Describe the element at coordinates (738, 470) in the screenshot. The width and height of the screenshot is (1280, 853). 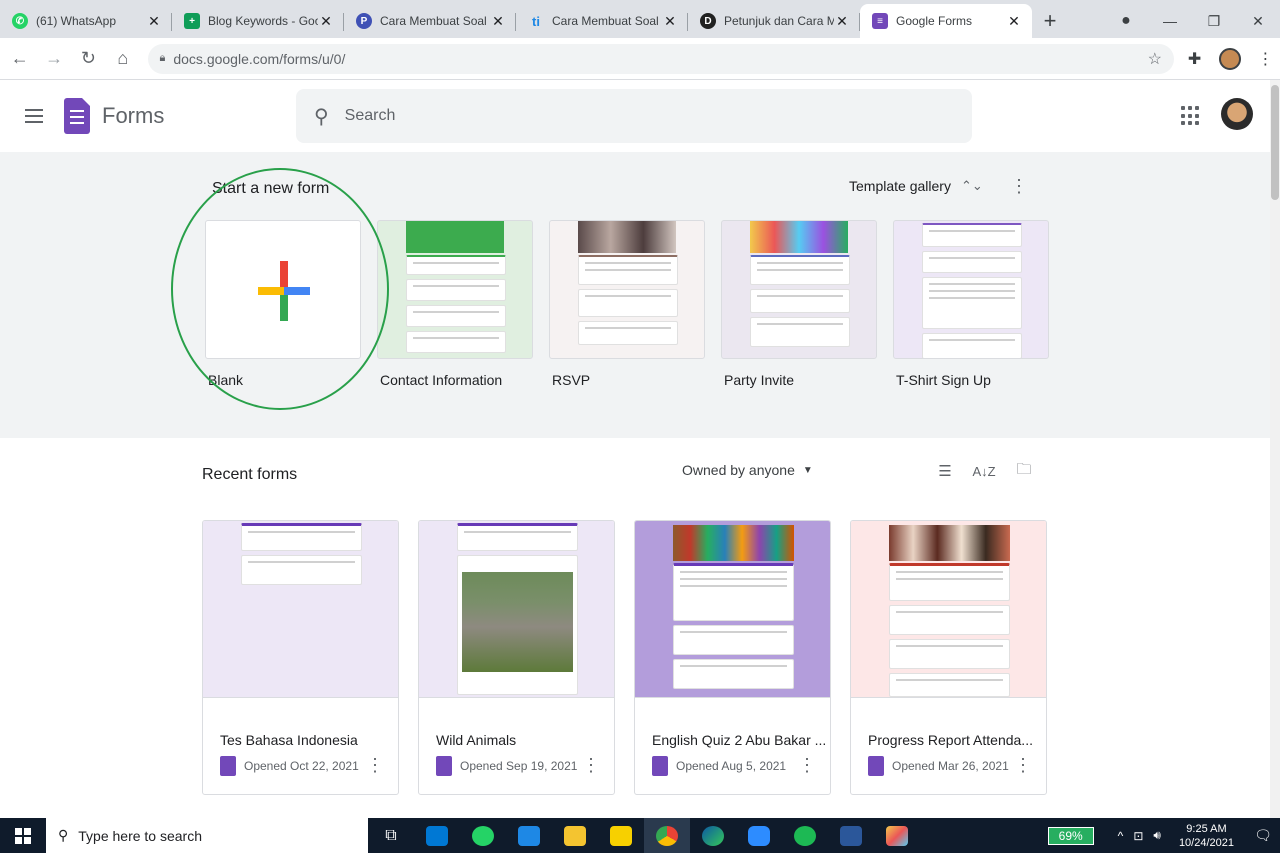
I see `owner-filter-label: Owned by anyone` at that location.